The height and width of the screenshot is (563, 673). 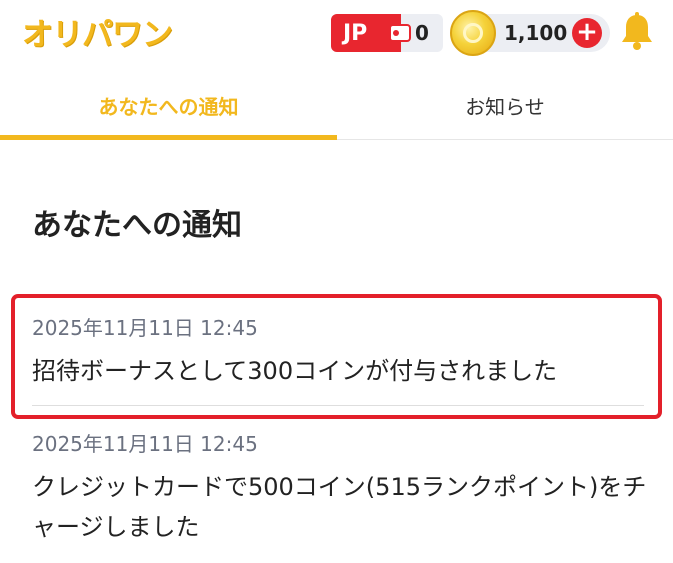 What do you see at coordinates (505, 105) in the screenshot?
I see `tab-announcements: お知らせ` at bounding box center [505, 105].